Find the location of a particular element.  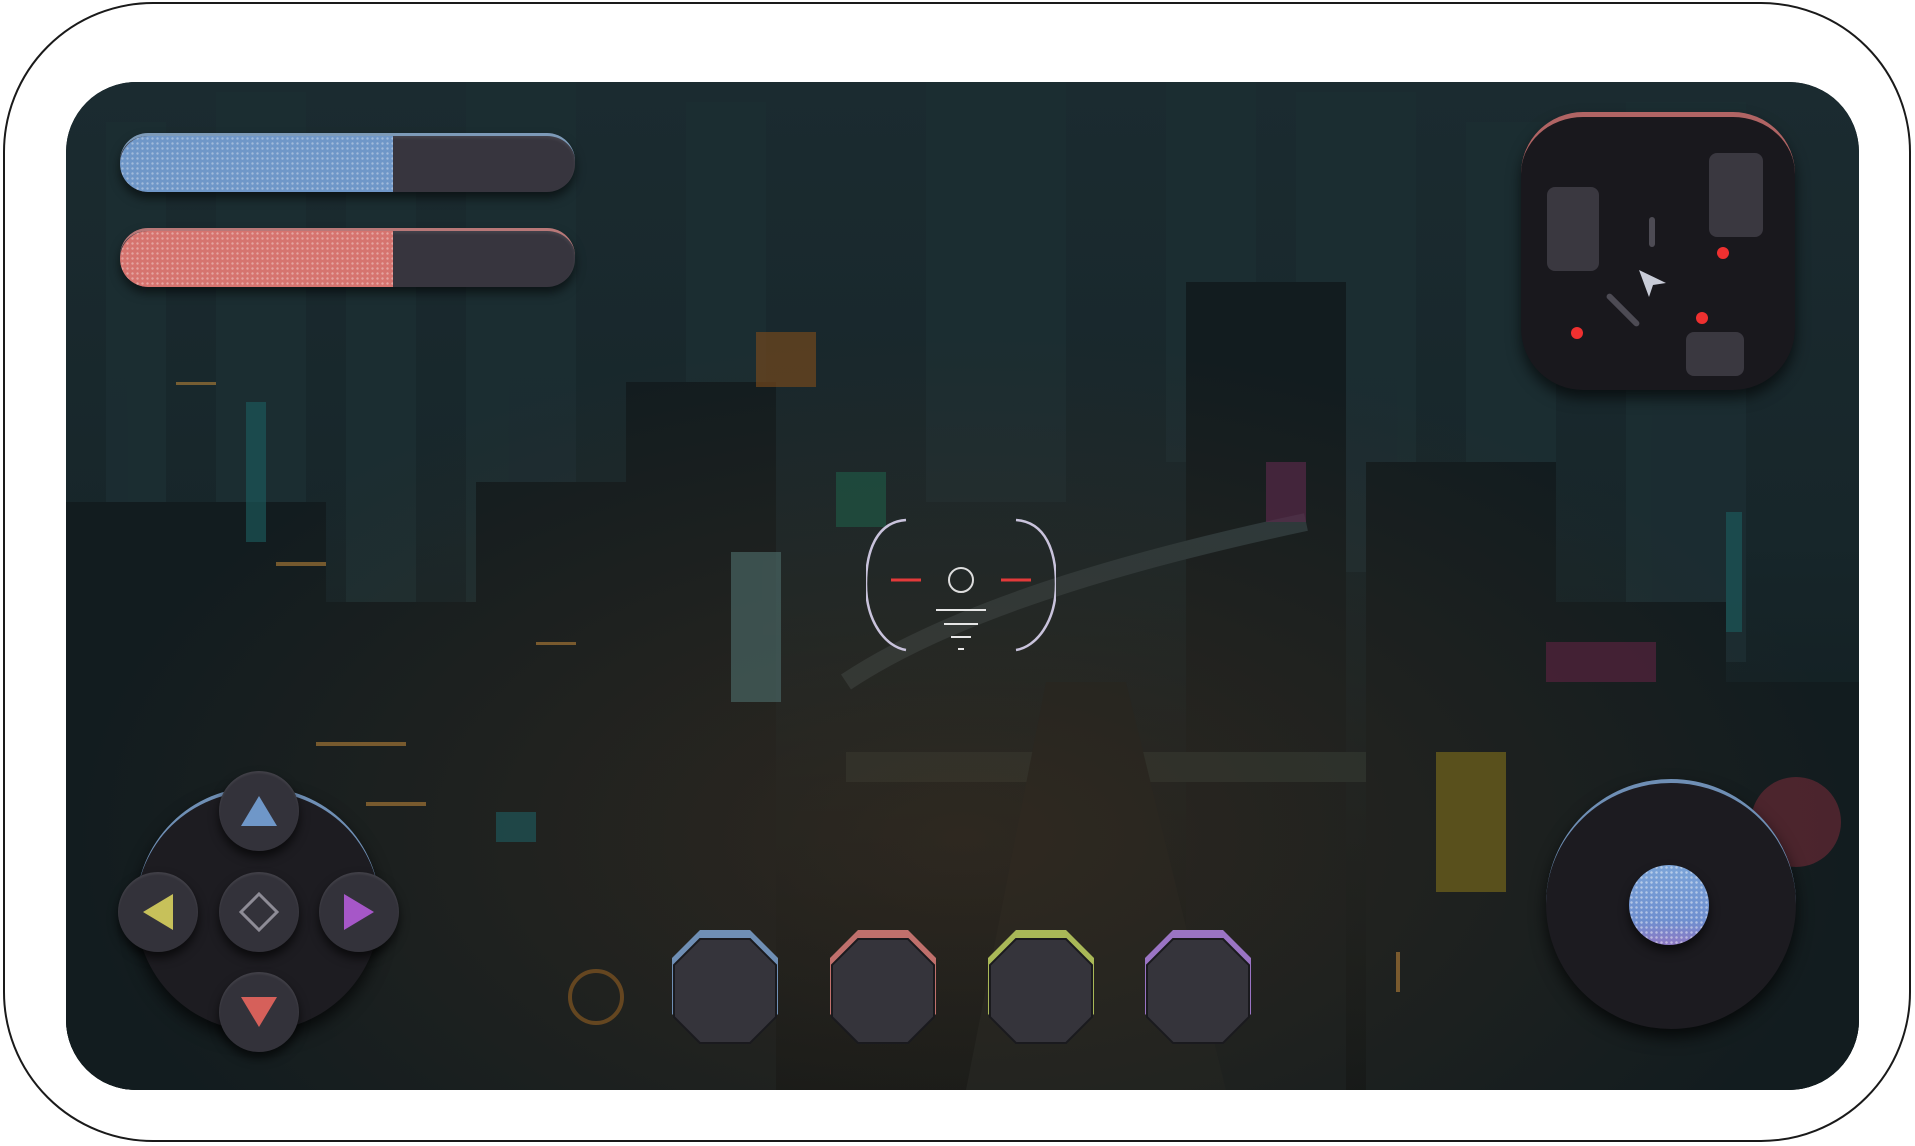

dpad is located at coordinates (258, 911).